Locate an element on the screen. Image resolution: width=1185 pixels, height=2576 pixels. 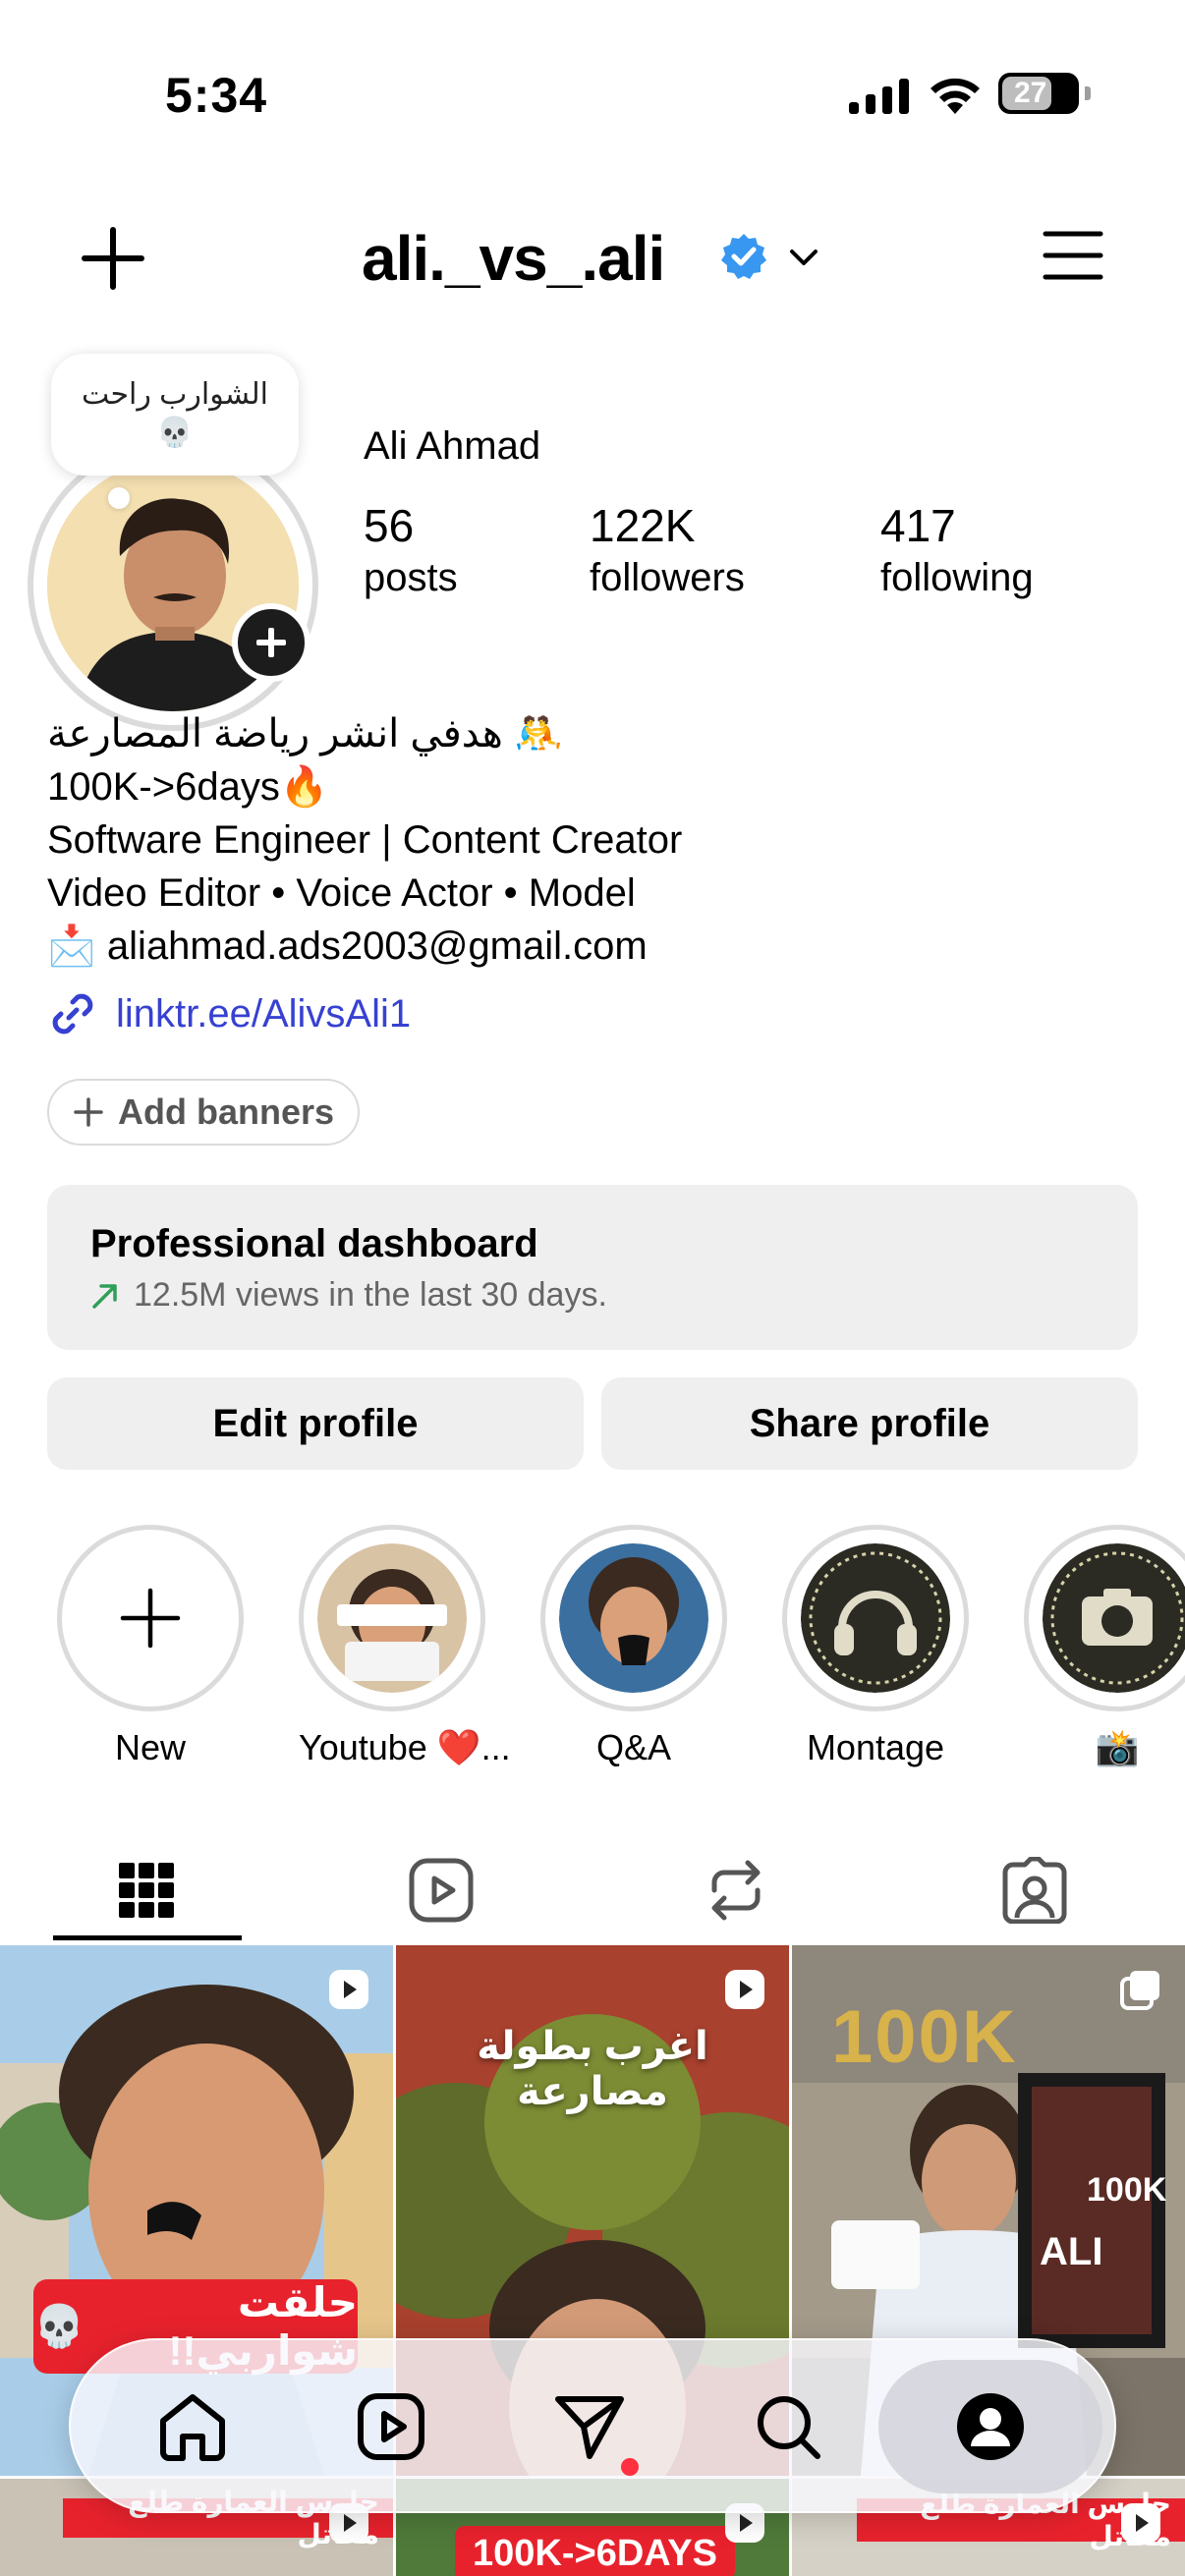
followers-label: followers is located at coordinates (668, 577).